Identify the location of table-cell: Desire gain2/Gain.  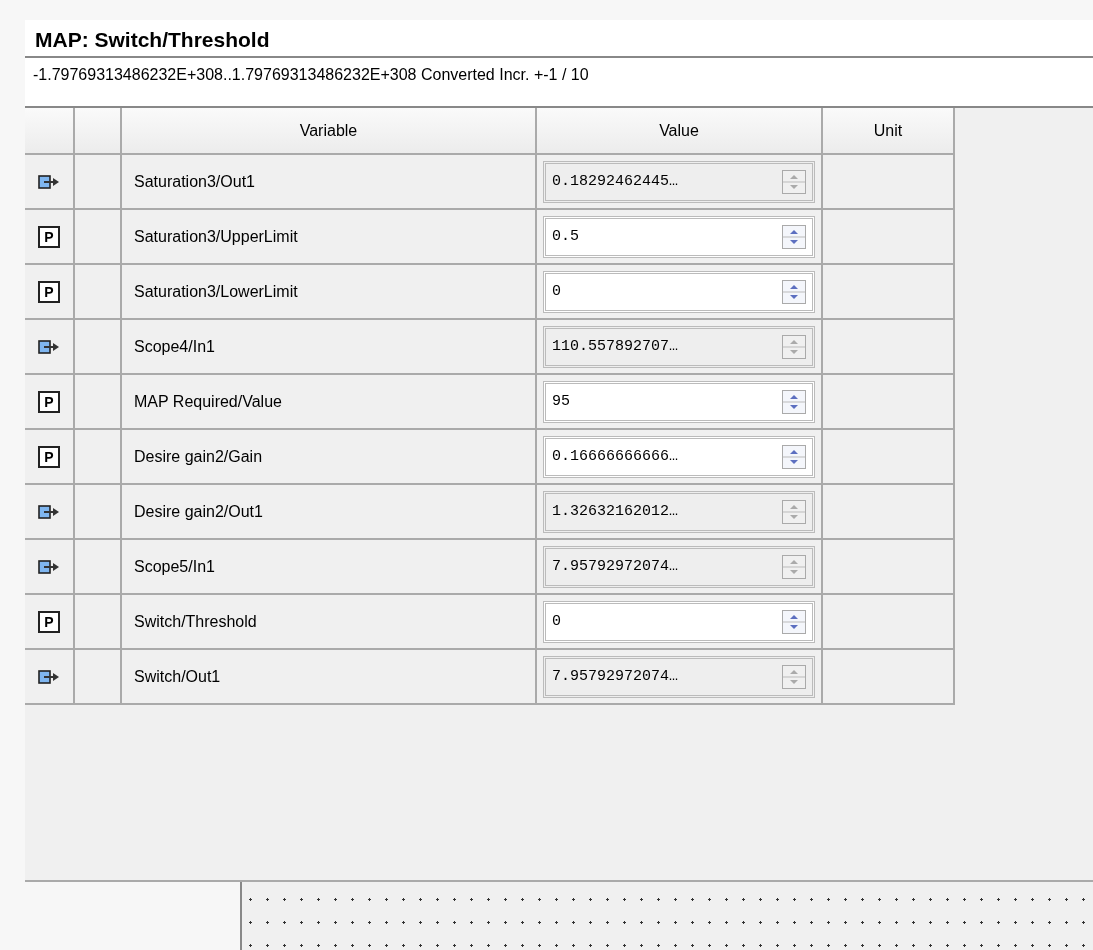
(329, 456).